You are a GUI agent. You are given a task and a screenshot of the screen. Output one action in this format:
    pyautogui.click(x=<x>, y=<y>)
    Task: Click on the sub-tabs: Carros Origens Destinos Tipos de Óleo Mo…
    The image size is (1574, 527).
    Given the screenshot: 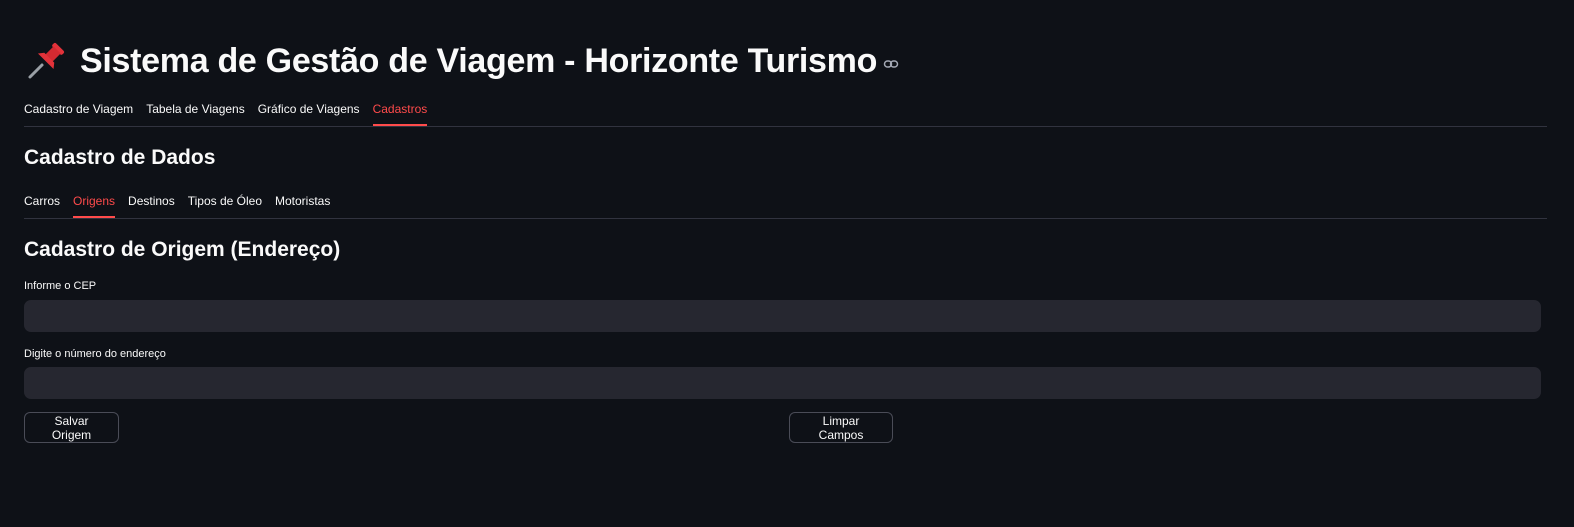 What is the action you would take?
    pyautogui.click(x=785, y=205)
    